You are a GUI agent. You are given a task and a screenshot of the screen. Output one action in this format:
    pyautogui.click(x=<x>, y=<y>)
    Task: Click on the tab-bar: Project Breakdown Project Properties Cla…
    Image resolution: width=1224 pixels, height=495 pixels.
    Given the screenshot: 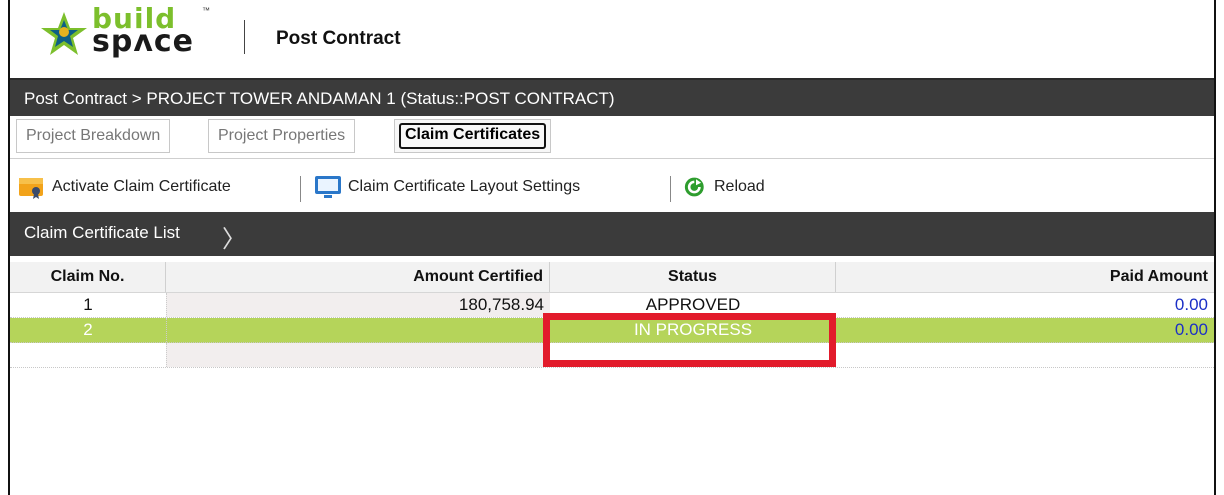 What is the action you would take?
    pyautogui.click(x=612, y=137)
    